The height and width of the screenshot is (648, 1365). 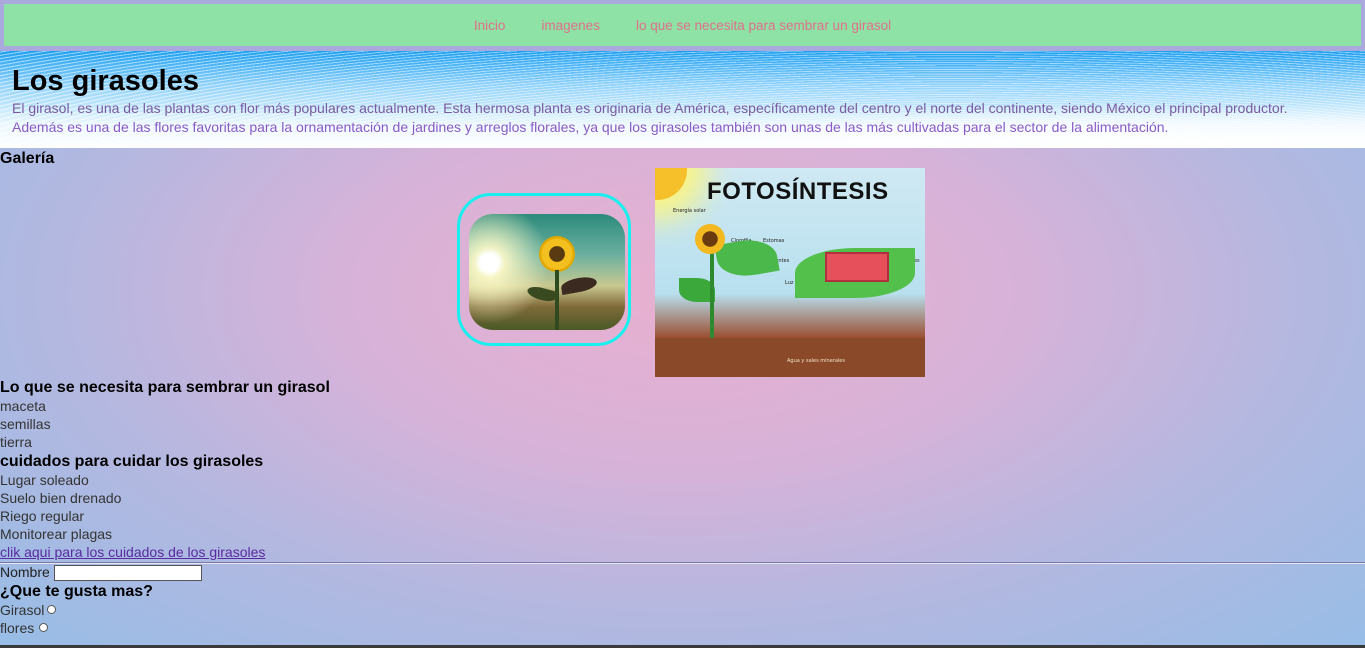 I want to click on question-heading: ¿Que te gusta mas?, so click(x=76, y=591).